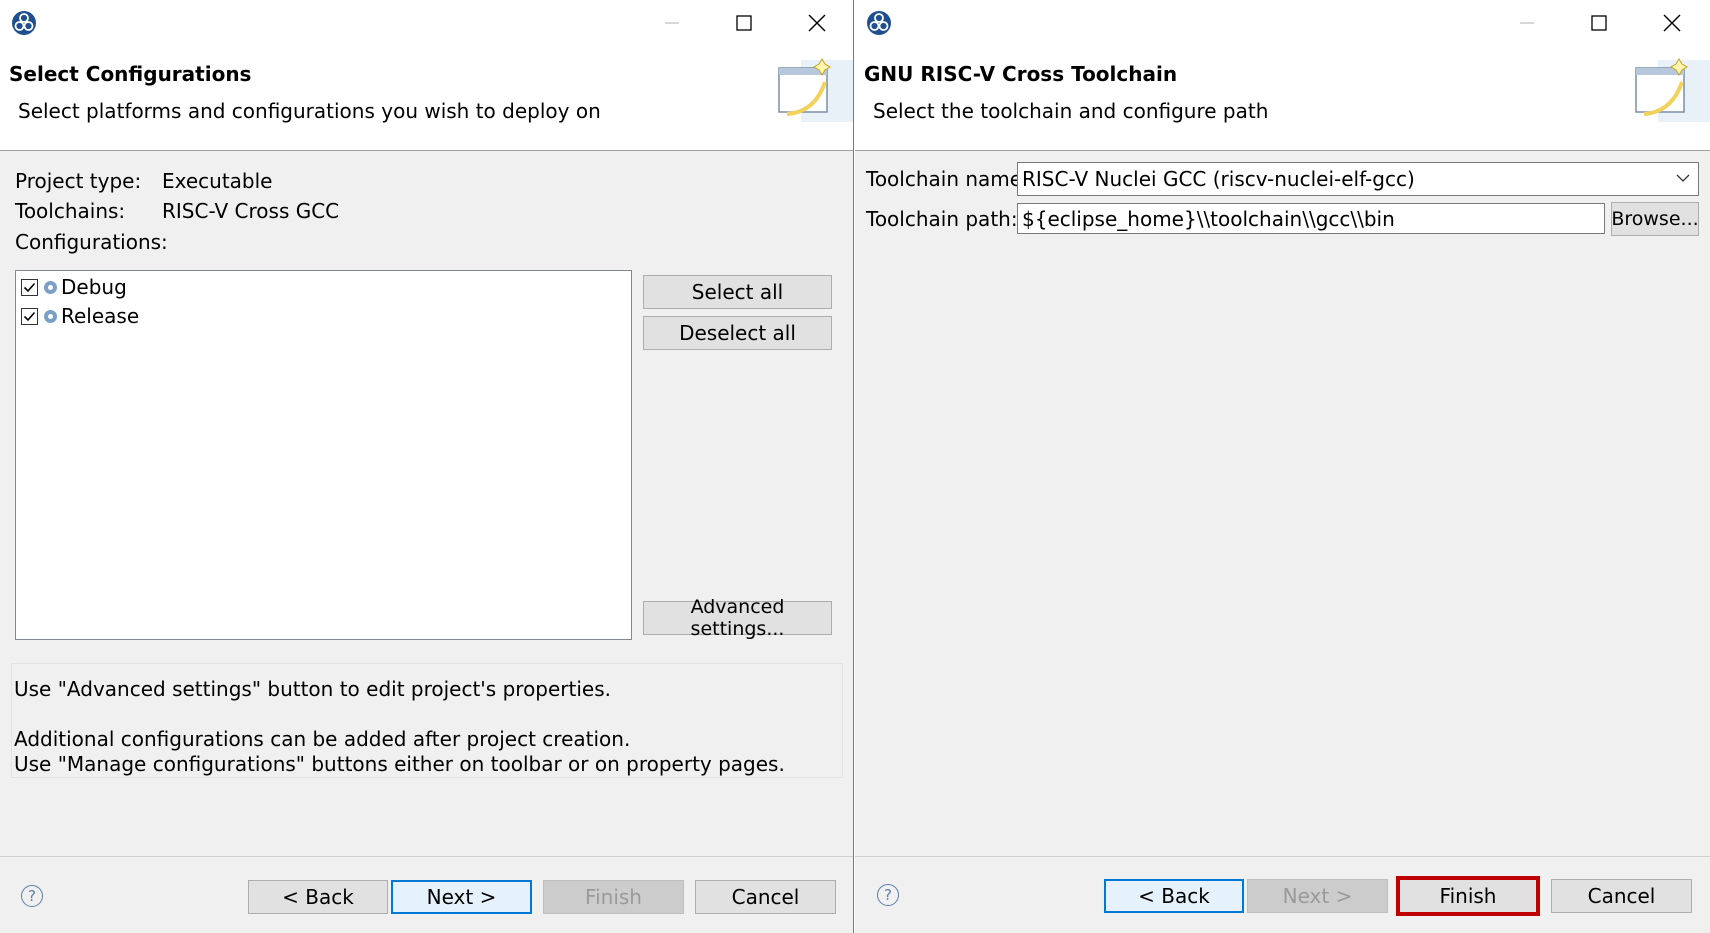 This screenshot has height=933, width=1710. Describe the element at coordinates (942, 219) in the screenshot. I see `toolchain-path-label: Toolchain path:` at that location.